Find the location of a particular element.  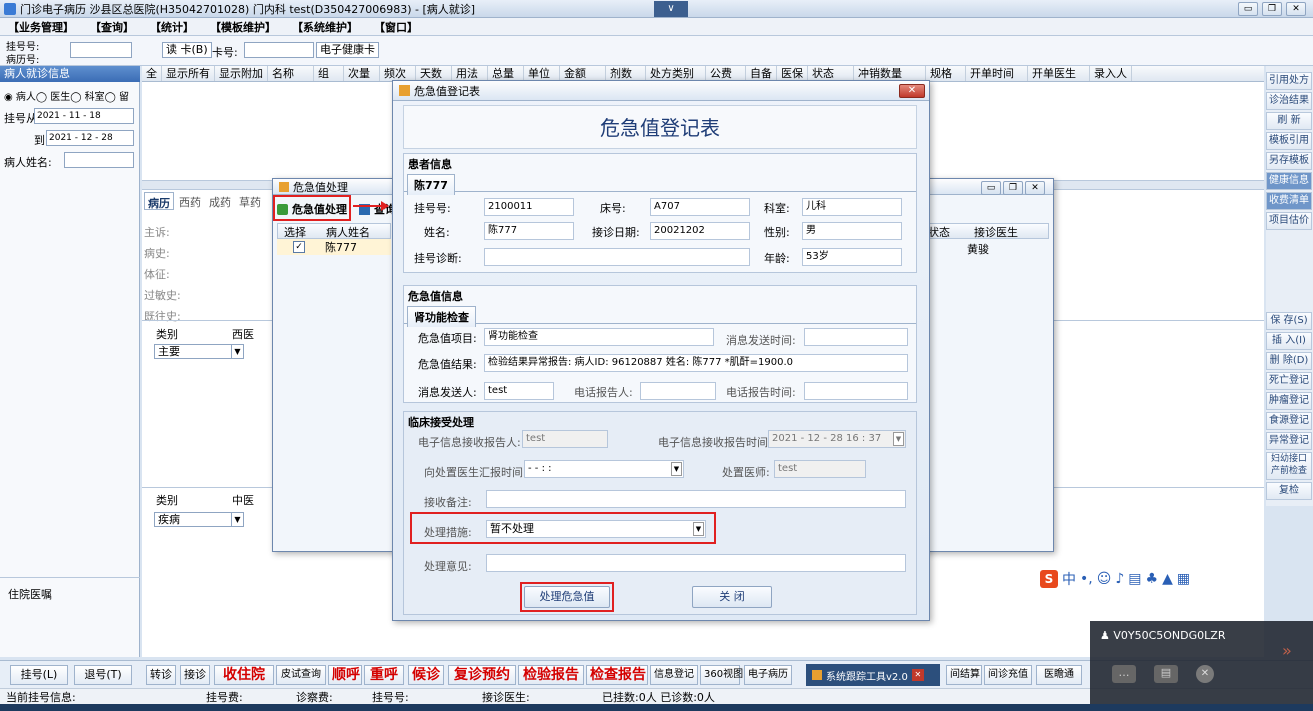

recv-field: test is located at coordinates (565, 439).